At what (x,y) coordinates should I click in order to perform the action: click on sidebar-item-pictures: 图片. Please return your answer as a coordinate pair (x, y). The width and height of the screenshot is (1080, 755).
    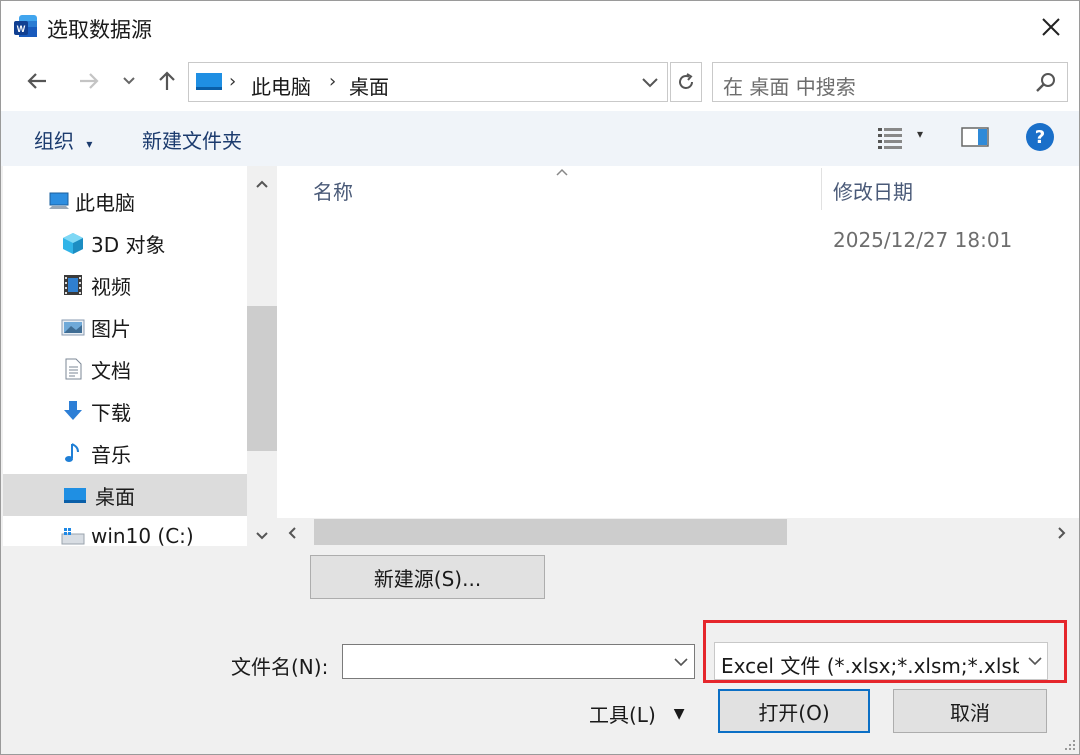
    Looking at the image, I should click on (125, 327).